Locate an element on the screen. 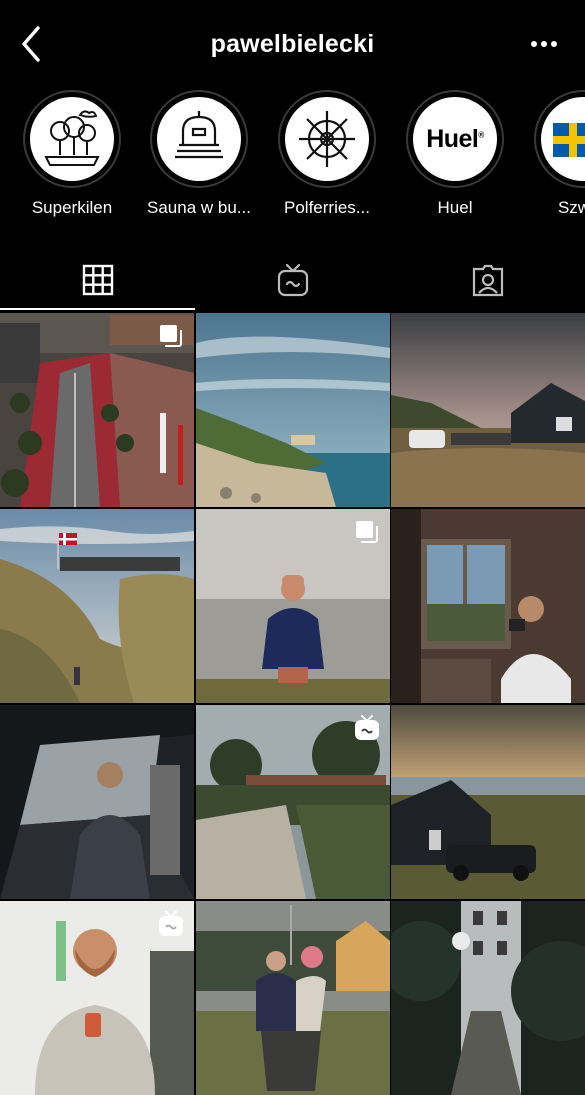  tagged-user-icon is located at coordinates (487, 280).